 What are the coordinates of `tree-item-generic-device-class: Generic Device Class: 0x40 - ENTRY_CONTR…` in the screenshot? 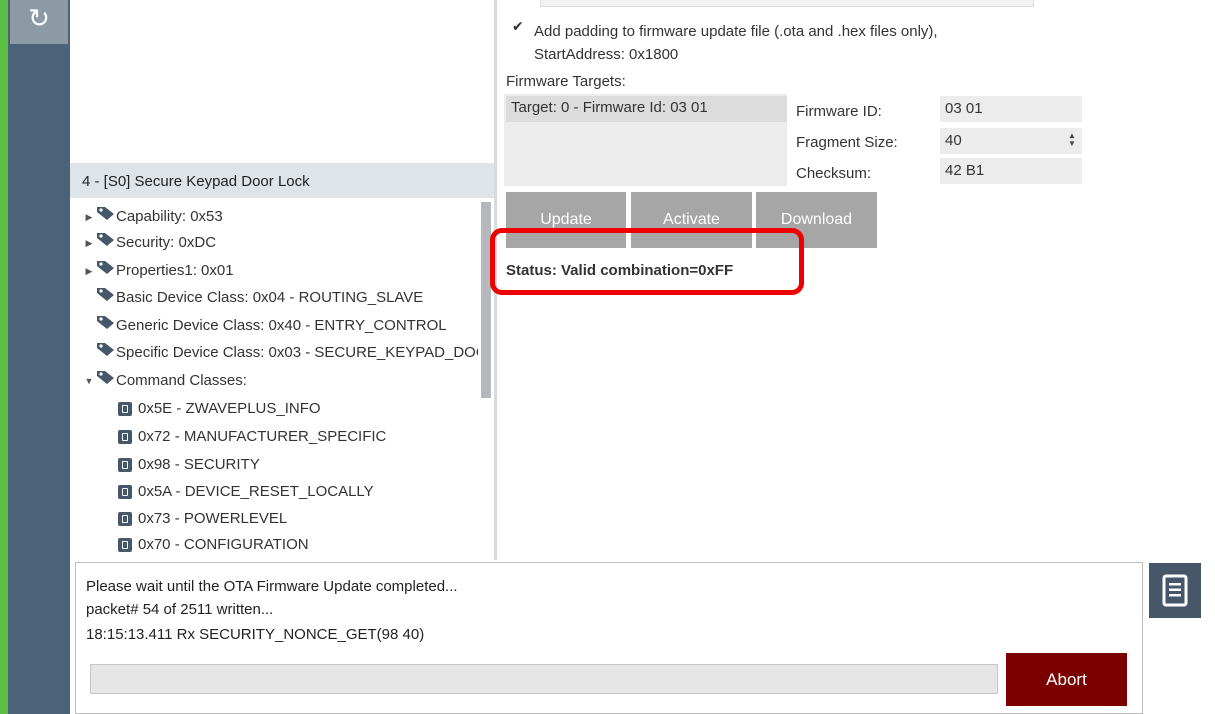 It's located at (271, 326).